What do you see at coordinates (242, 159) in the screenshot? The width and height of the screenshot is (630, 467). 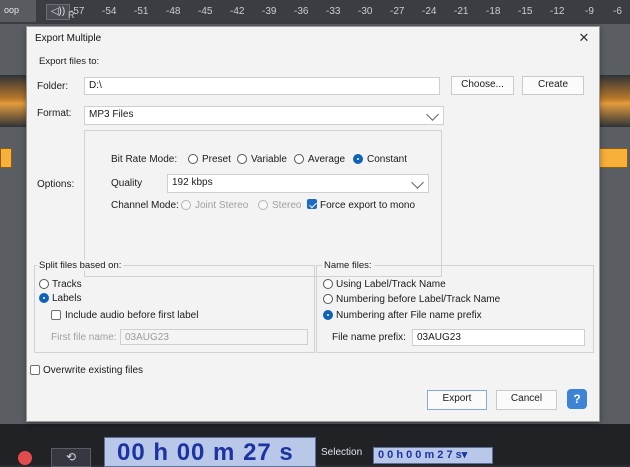 I see `bit-rate-variable-radio` at bounding box center [242, 159].